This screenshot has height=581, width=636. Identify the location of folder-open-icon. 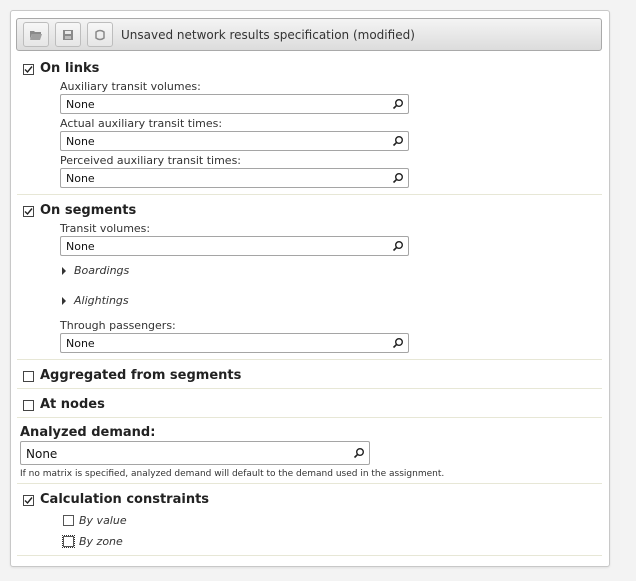
(36, 35).